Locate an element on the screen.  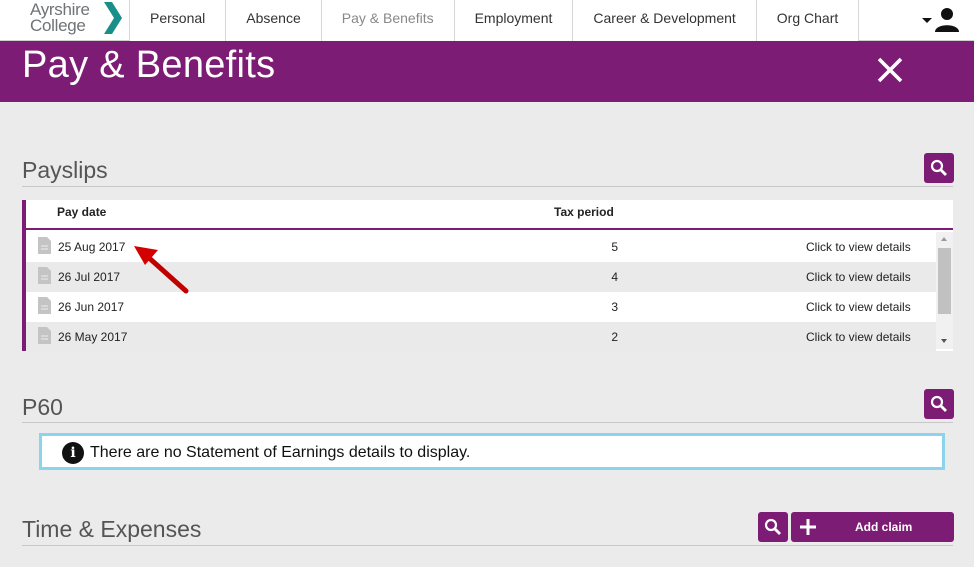
add-claim-button: Add claim is located at coordinates (872, 527).